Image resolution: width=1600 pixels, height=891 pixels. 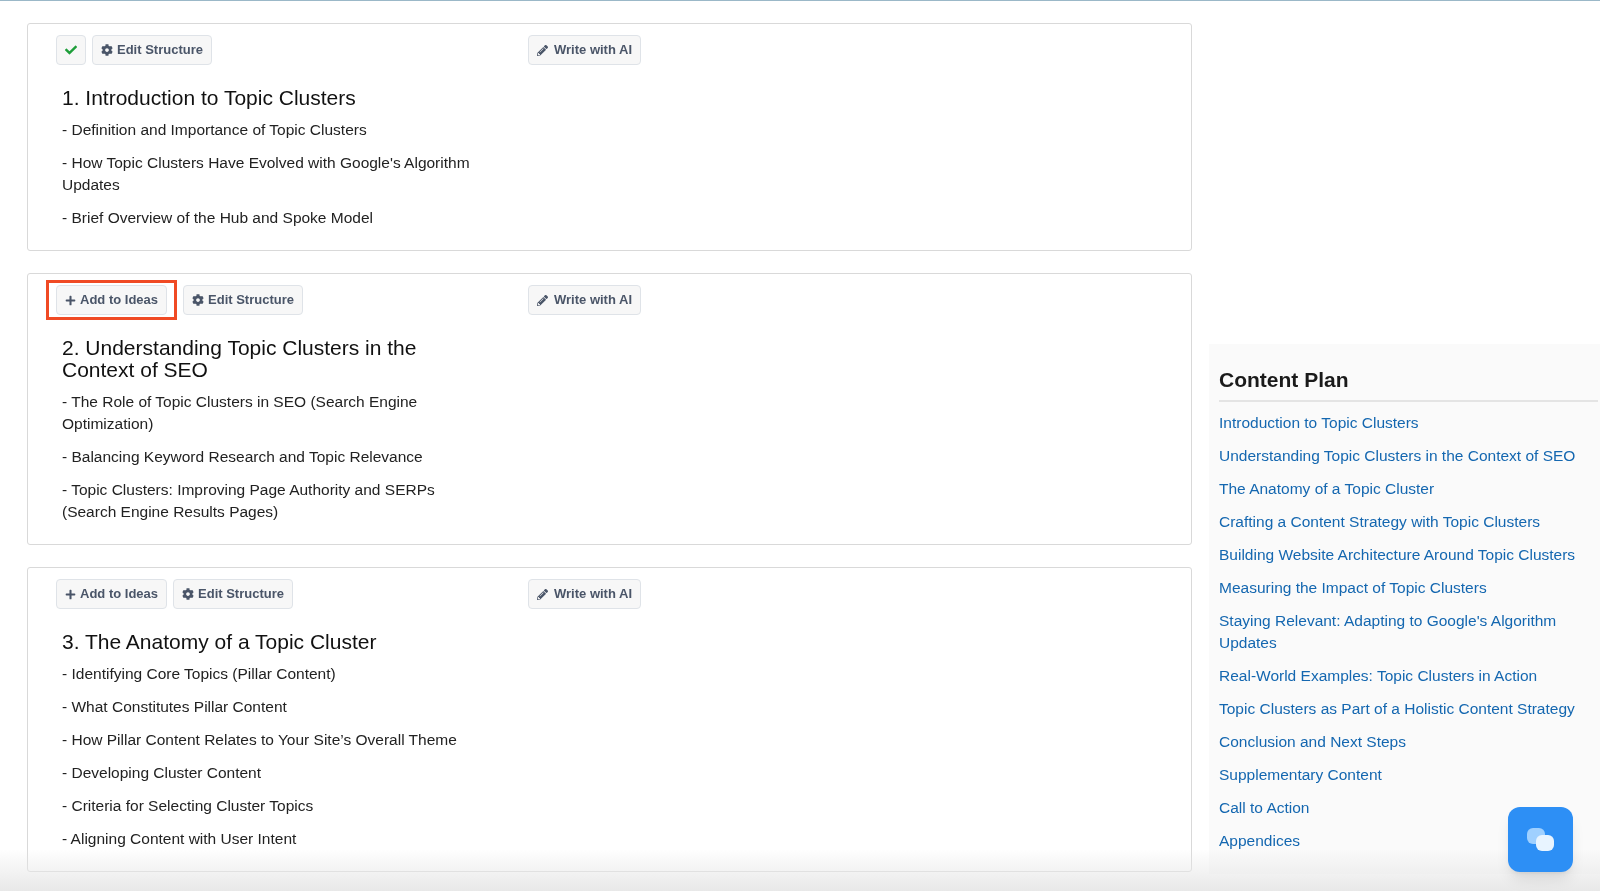 What do you see at coordinates (1408, 587) in the screenshot?
I see `content-plan-link: Measuring the Impact of Topic Clusters` at bounding box center [1408, 587].